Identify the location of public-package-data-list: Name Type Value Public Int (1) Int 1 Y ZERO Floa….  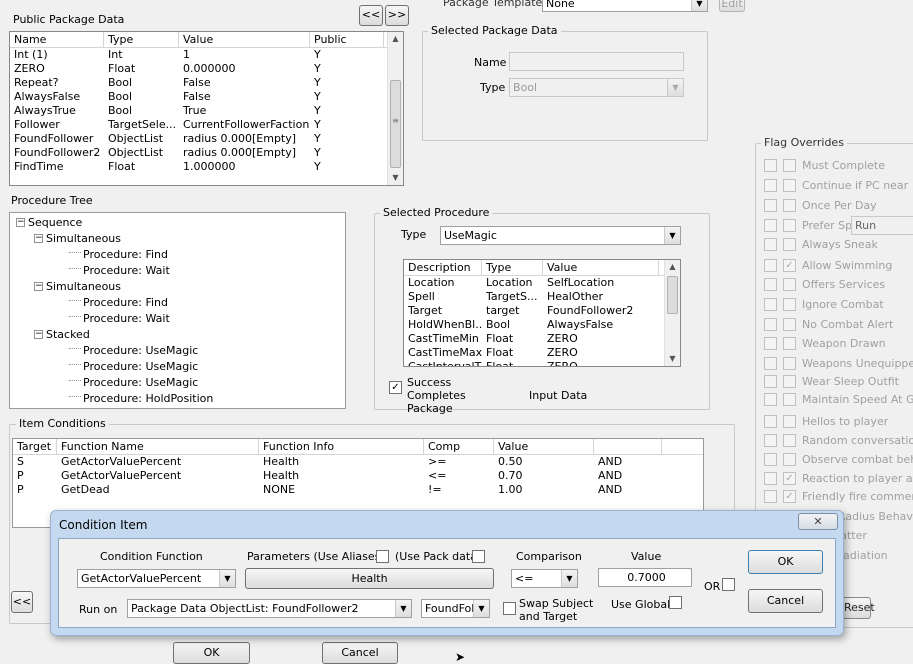
(206, 108).